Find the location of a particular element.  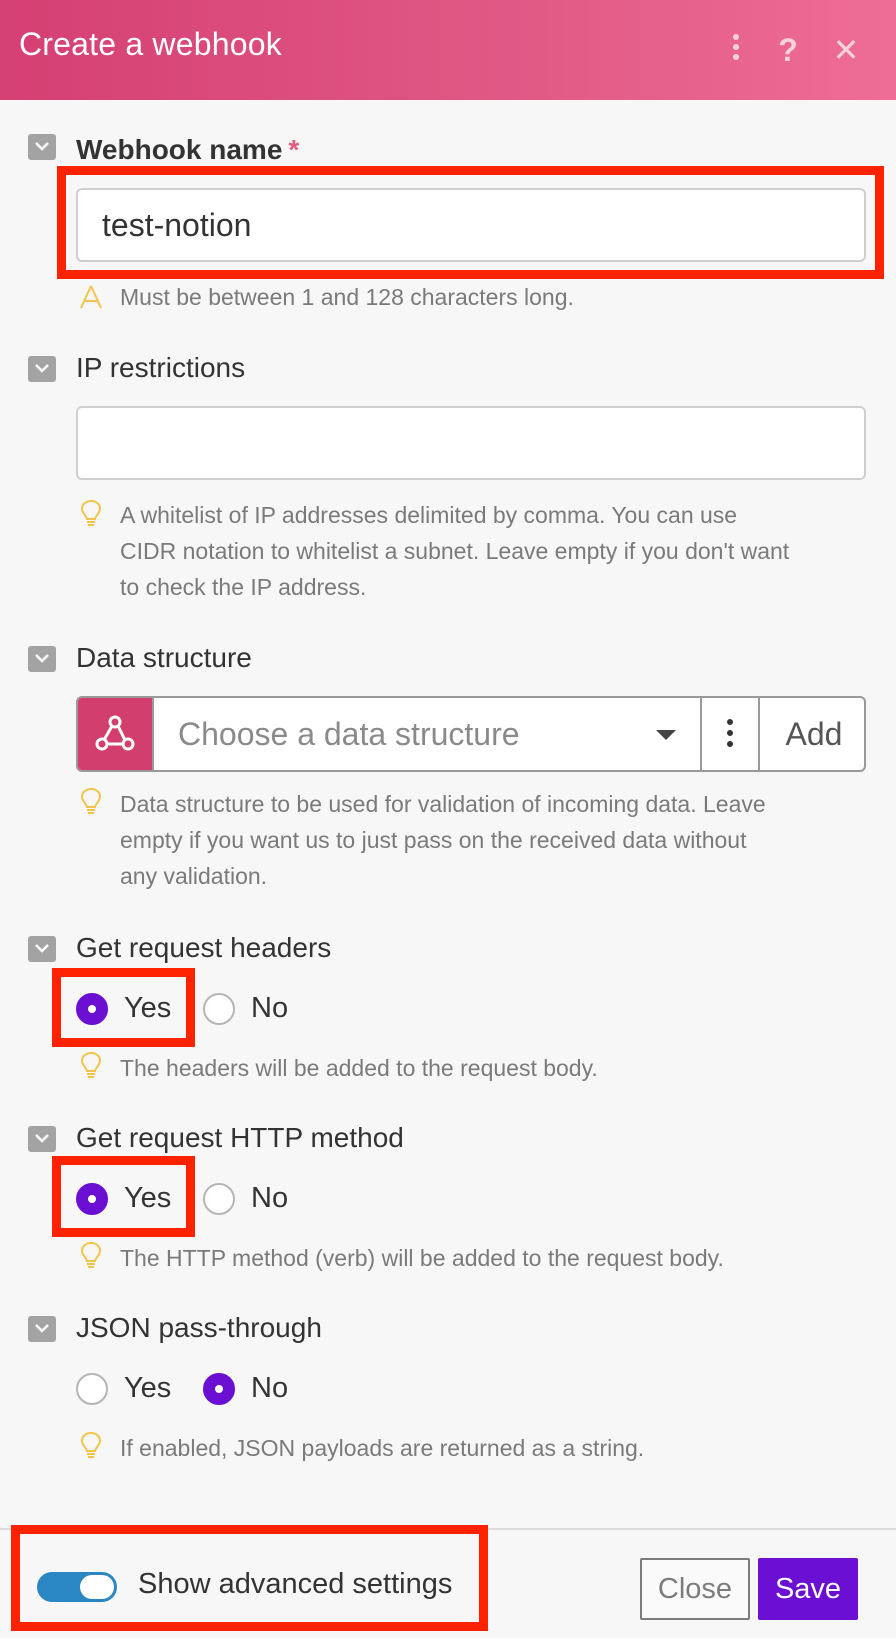

dialog-header: Create a webhook ? ✕ is located at coordinates (448, 50).